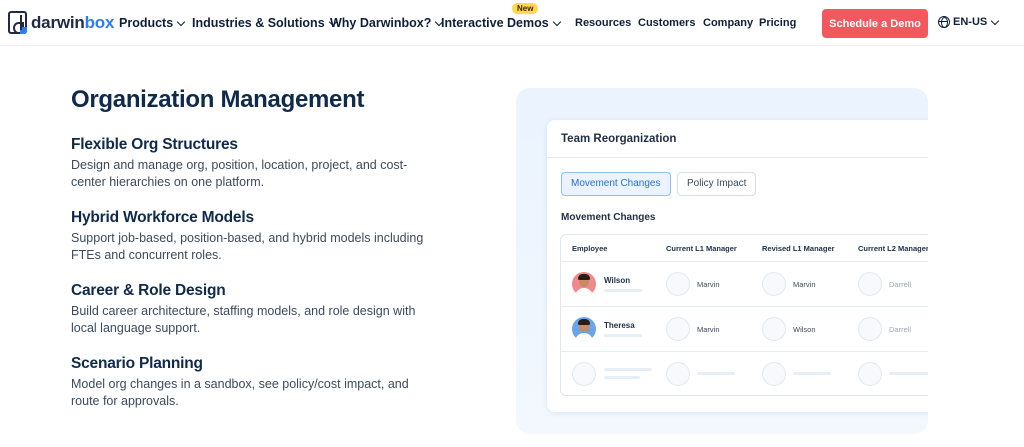 The height and width of the screenshot is (447, 1024). Describe the element at coordinates (148, 290) in the screenshot. I see `feature-title: Career & Role Design` at that location.